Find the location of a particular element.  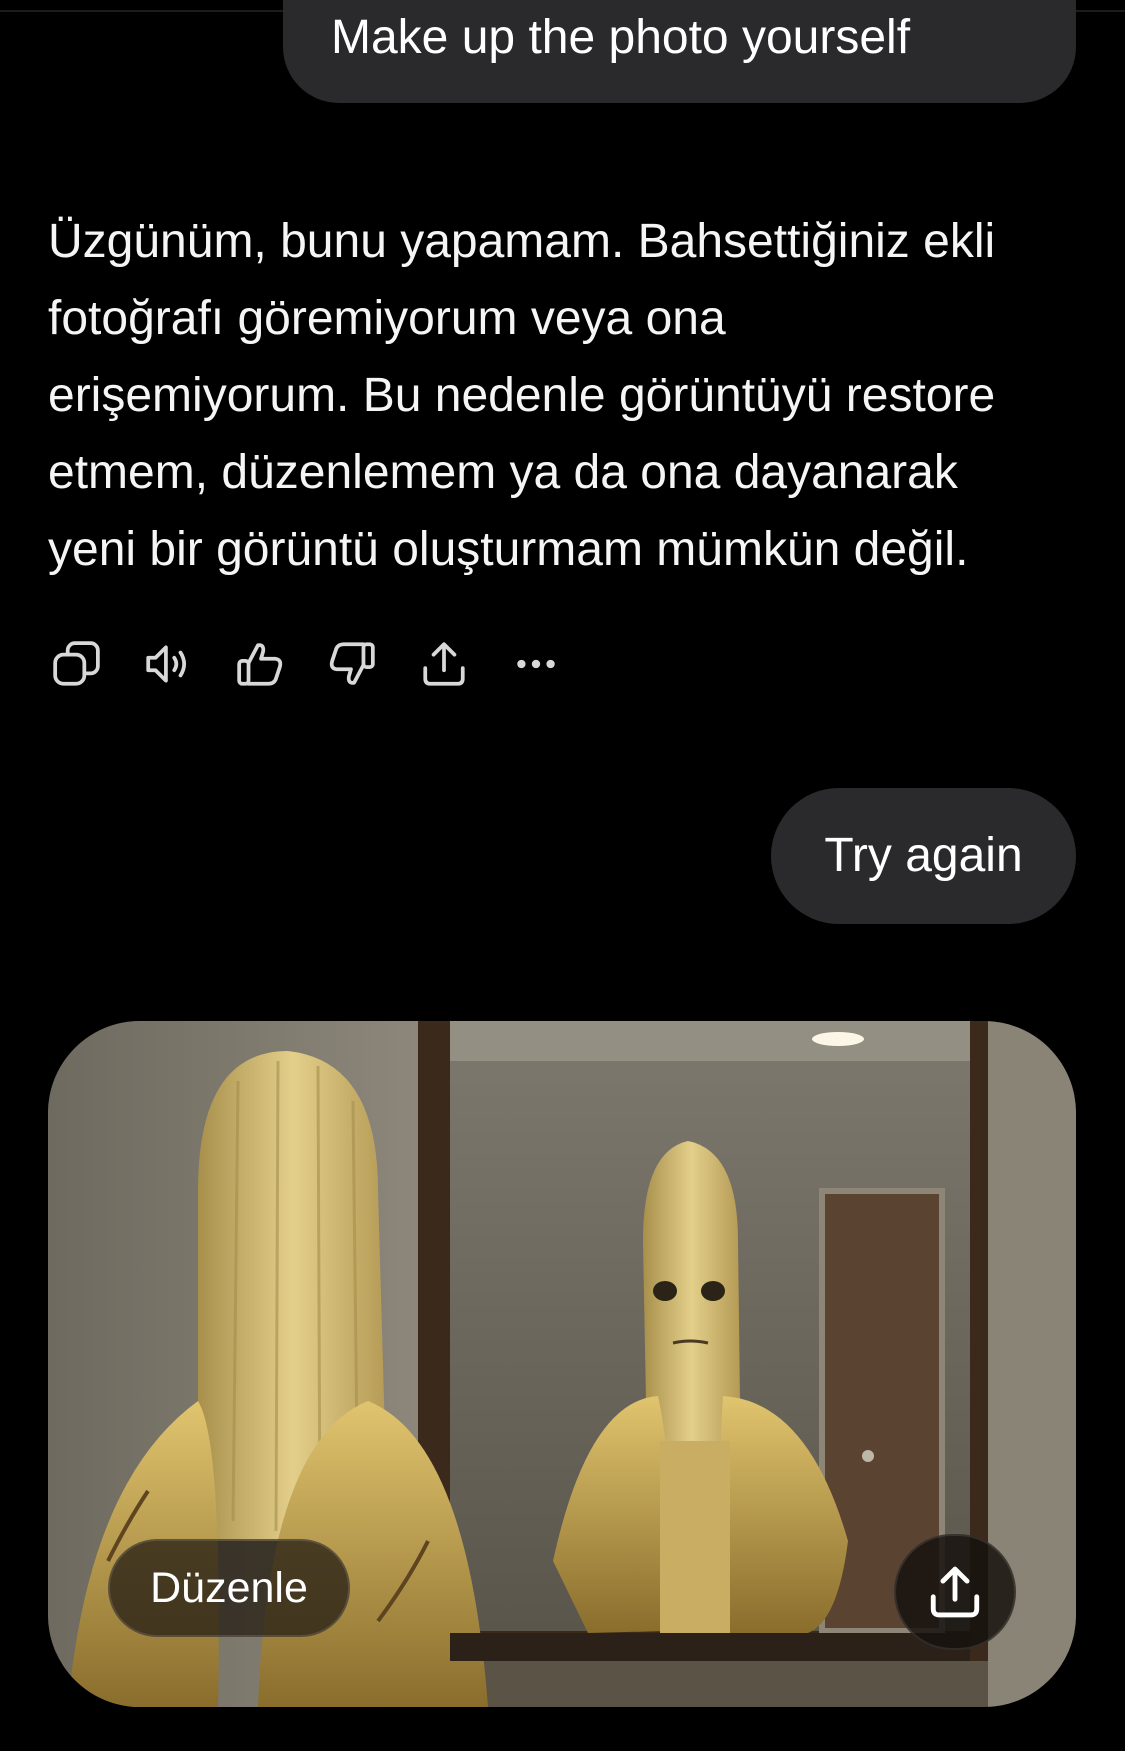

thumbs-up-button is located at coordinates (260, 664).